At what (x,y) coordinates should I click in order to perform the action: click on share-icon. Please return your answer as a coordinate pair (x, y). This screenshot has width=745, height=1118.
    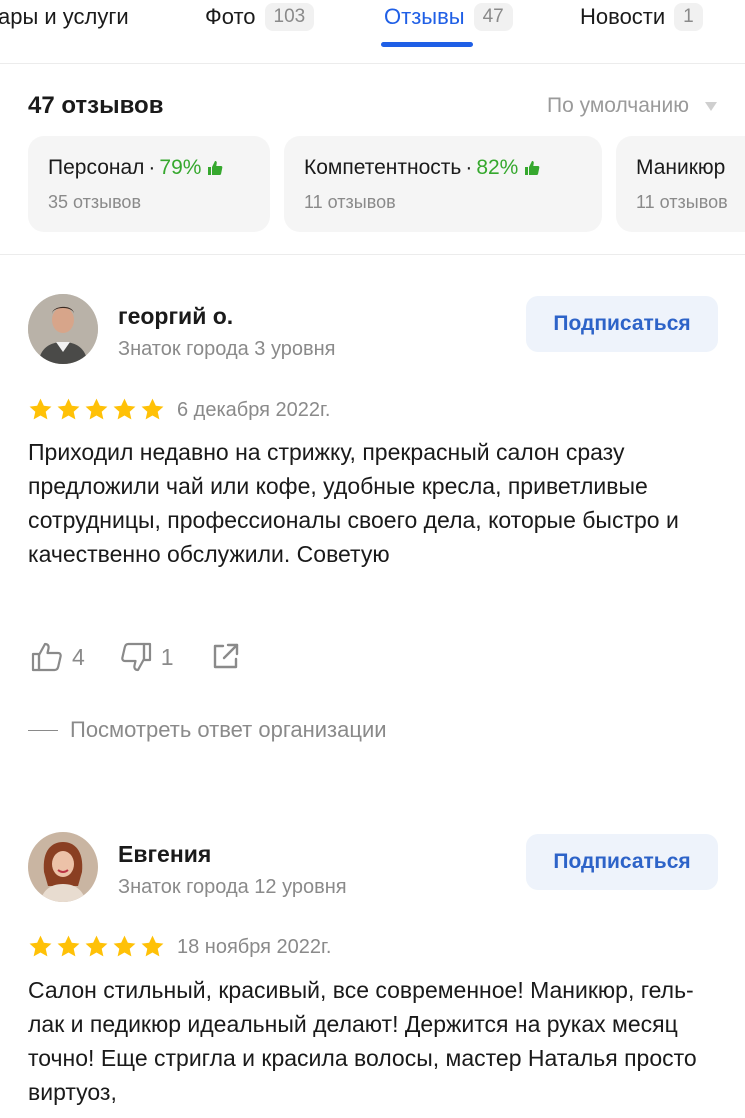
    Looking at the image, I should click on (225, 657).